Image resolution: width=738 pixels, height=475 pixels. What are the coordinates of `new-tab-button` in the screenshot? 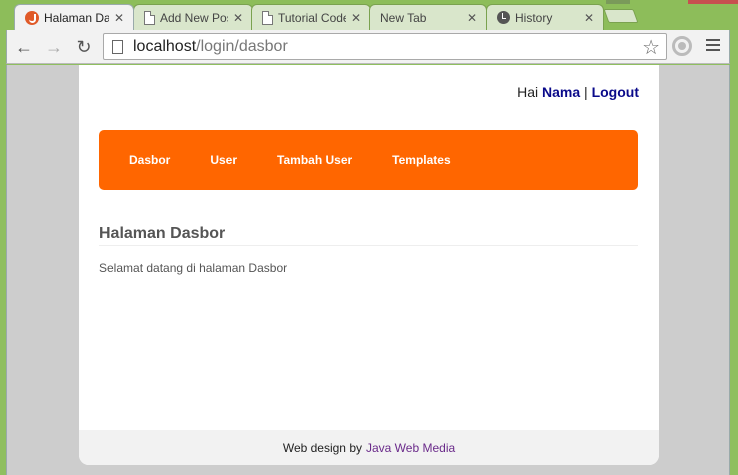 It's located at (621, 16).